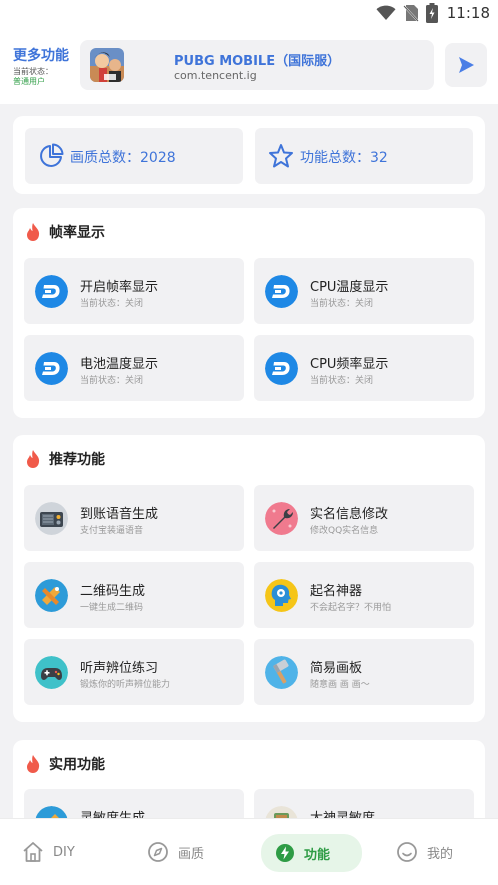  Describe the element at coordinates (119, 668) in the screenshot. I see `feature-title: 听声辨位练习` at that location.